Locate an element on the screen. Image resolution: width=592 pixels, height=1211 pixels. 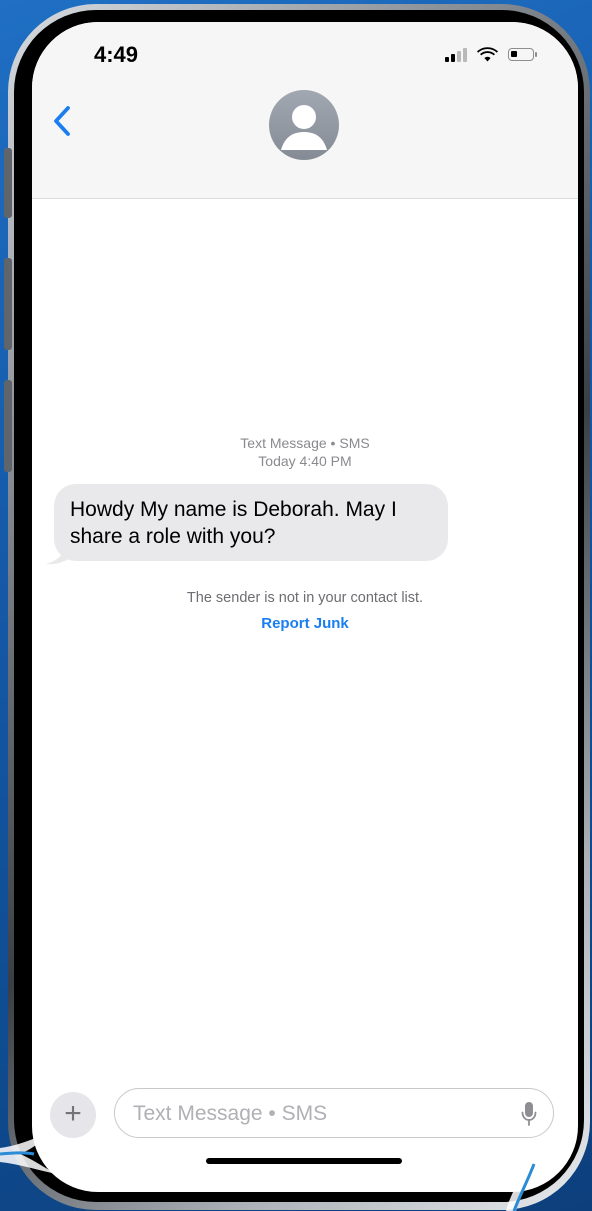
cellular-signal-icon is located at coordinates (456, 54).